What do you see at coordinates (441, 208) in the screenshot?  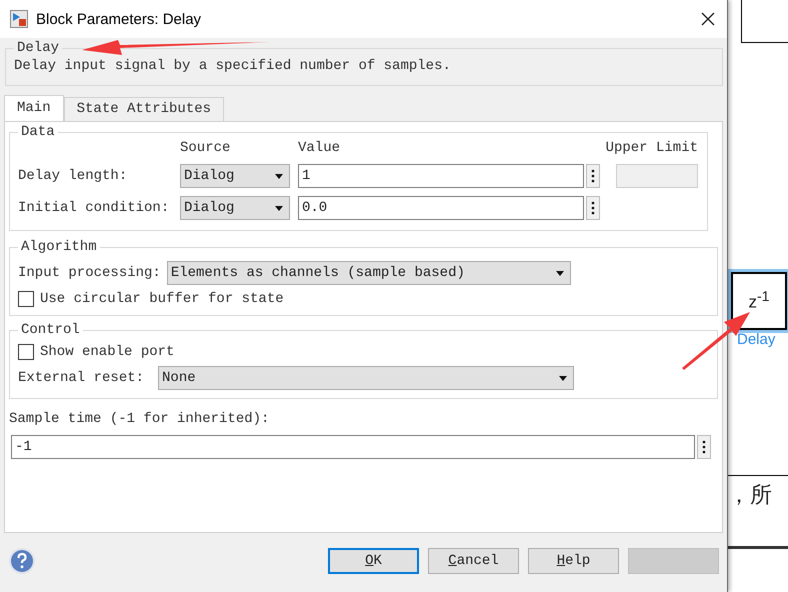 I see `value-field: 0.0` at bounding box center [441, 208].